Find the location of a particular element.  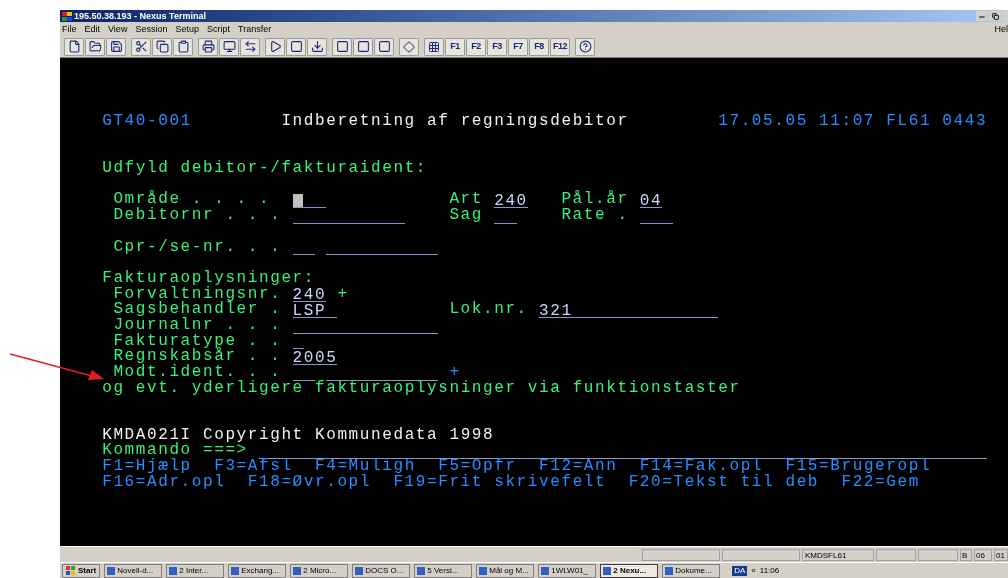

play-icon is located at coordinates (275, 46).